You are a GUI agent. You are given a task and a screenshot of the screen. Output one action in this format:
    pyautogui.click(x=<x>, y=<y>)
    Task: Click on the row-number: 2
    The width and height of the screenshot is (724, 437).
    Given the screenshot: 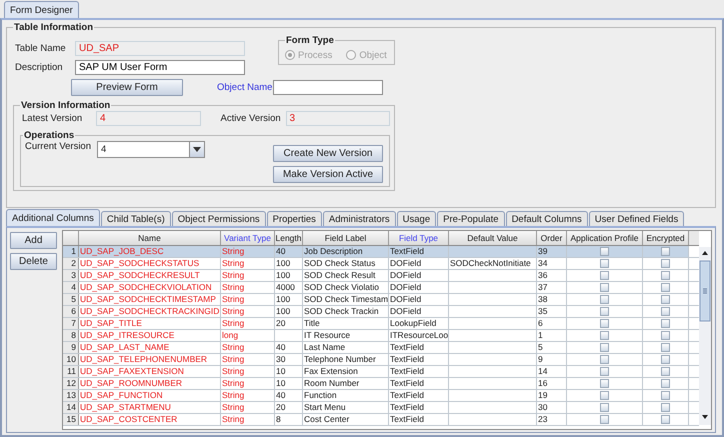 What is the action you would take?
    pyautogui.click(x=71, y=263)
    